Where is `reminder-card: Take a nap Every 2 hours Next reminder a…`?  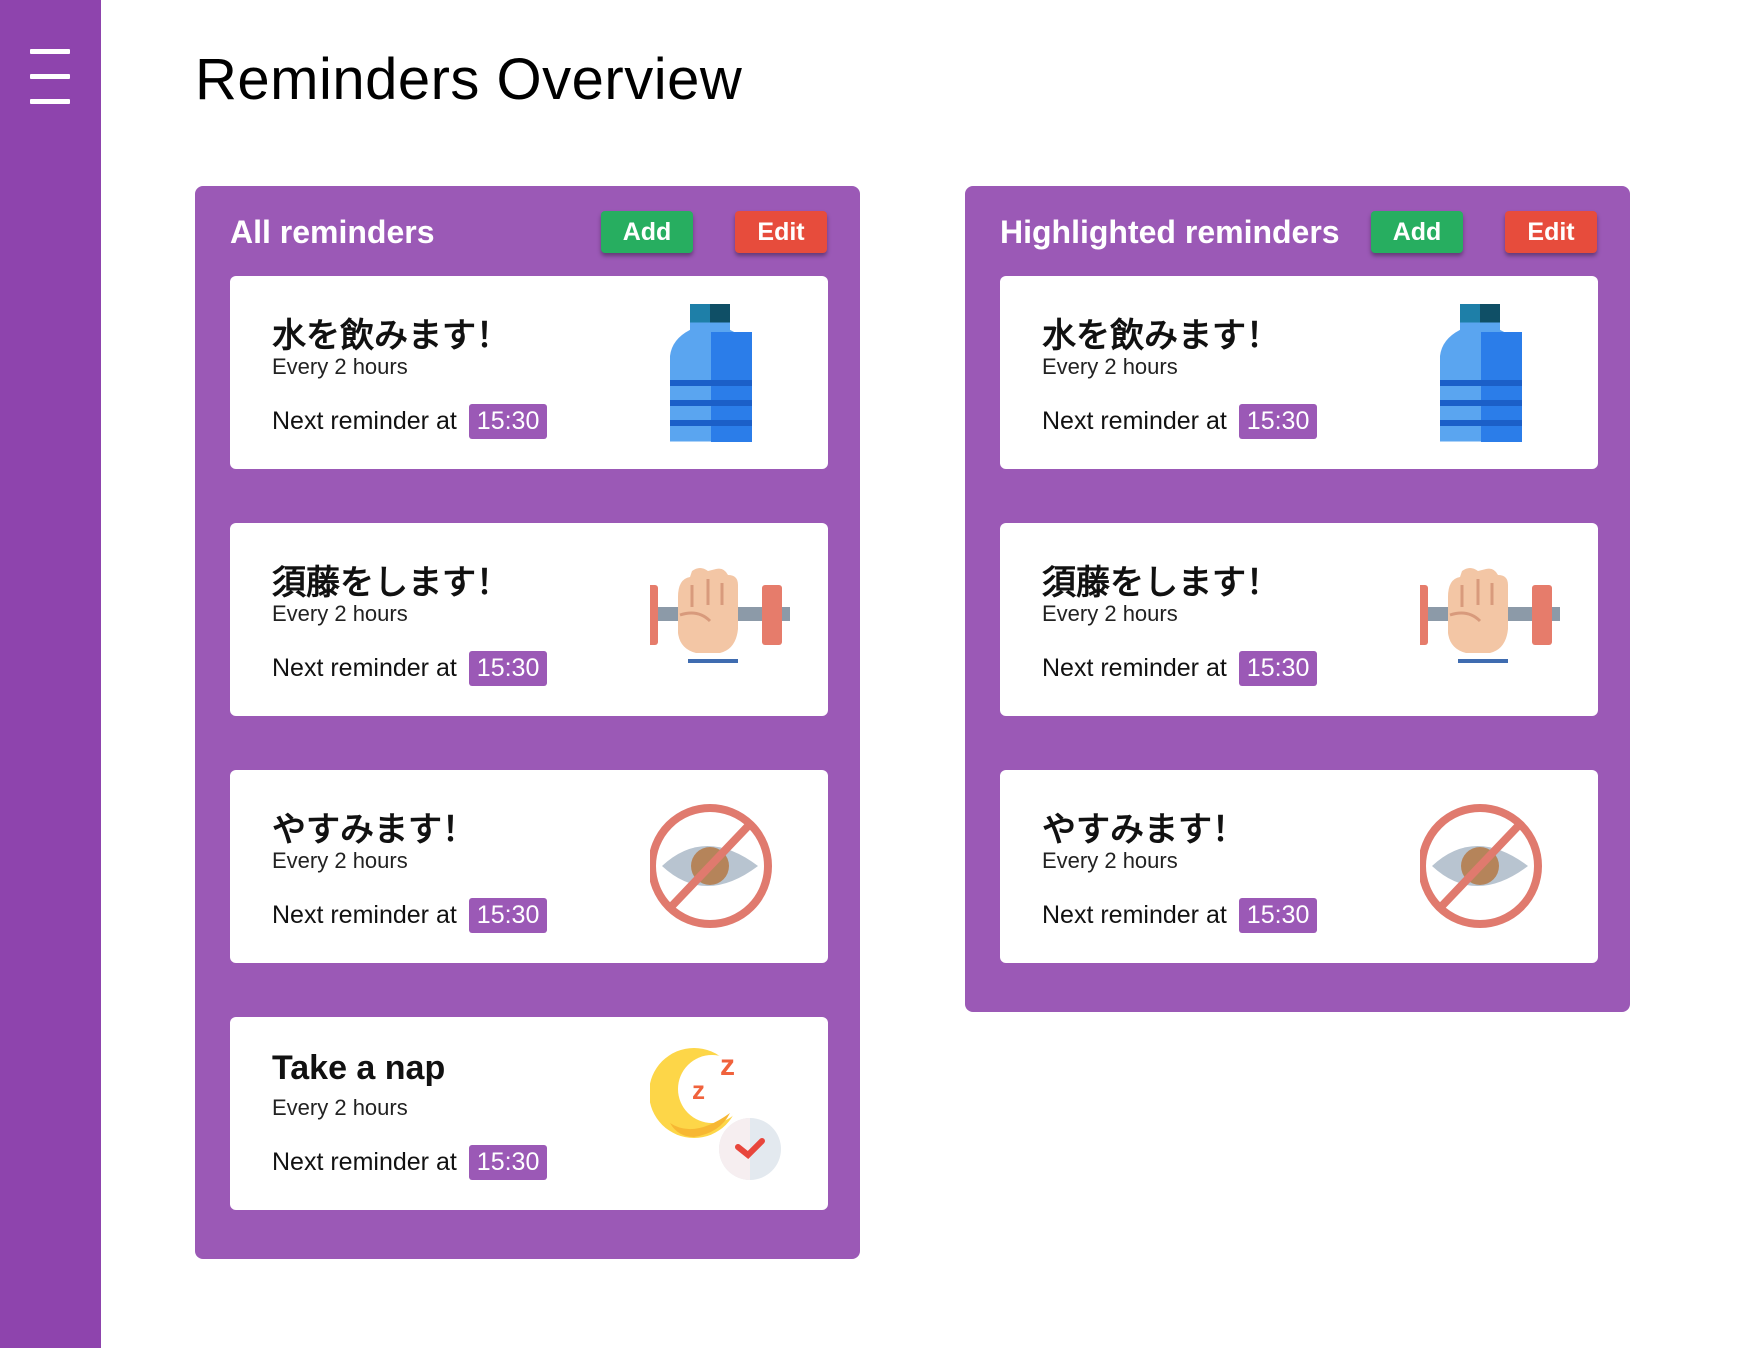
reminder-card: Take a nap Every 2 hours Next reminder a… is located at coordinates (529, 1113).